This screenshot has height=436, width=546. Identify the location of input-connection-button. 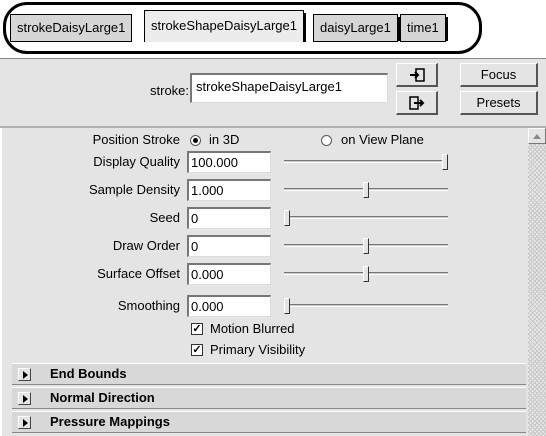
(417, 75).